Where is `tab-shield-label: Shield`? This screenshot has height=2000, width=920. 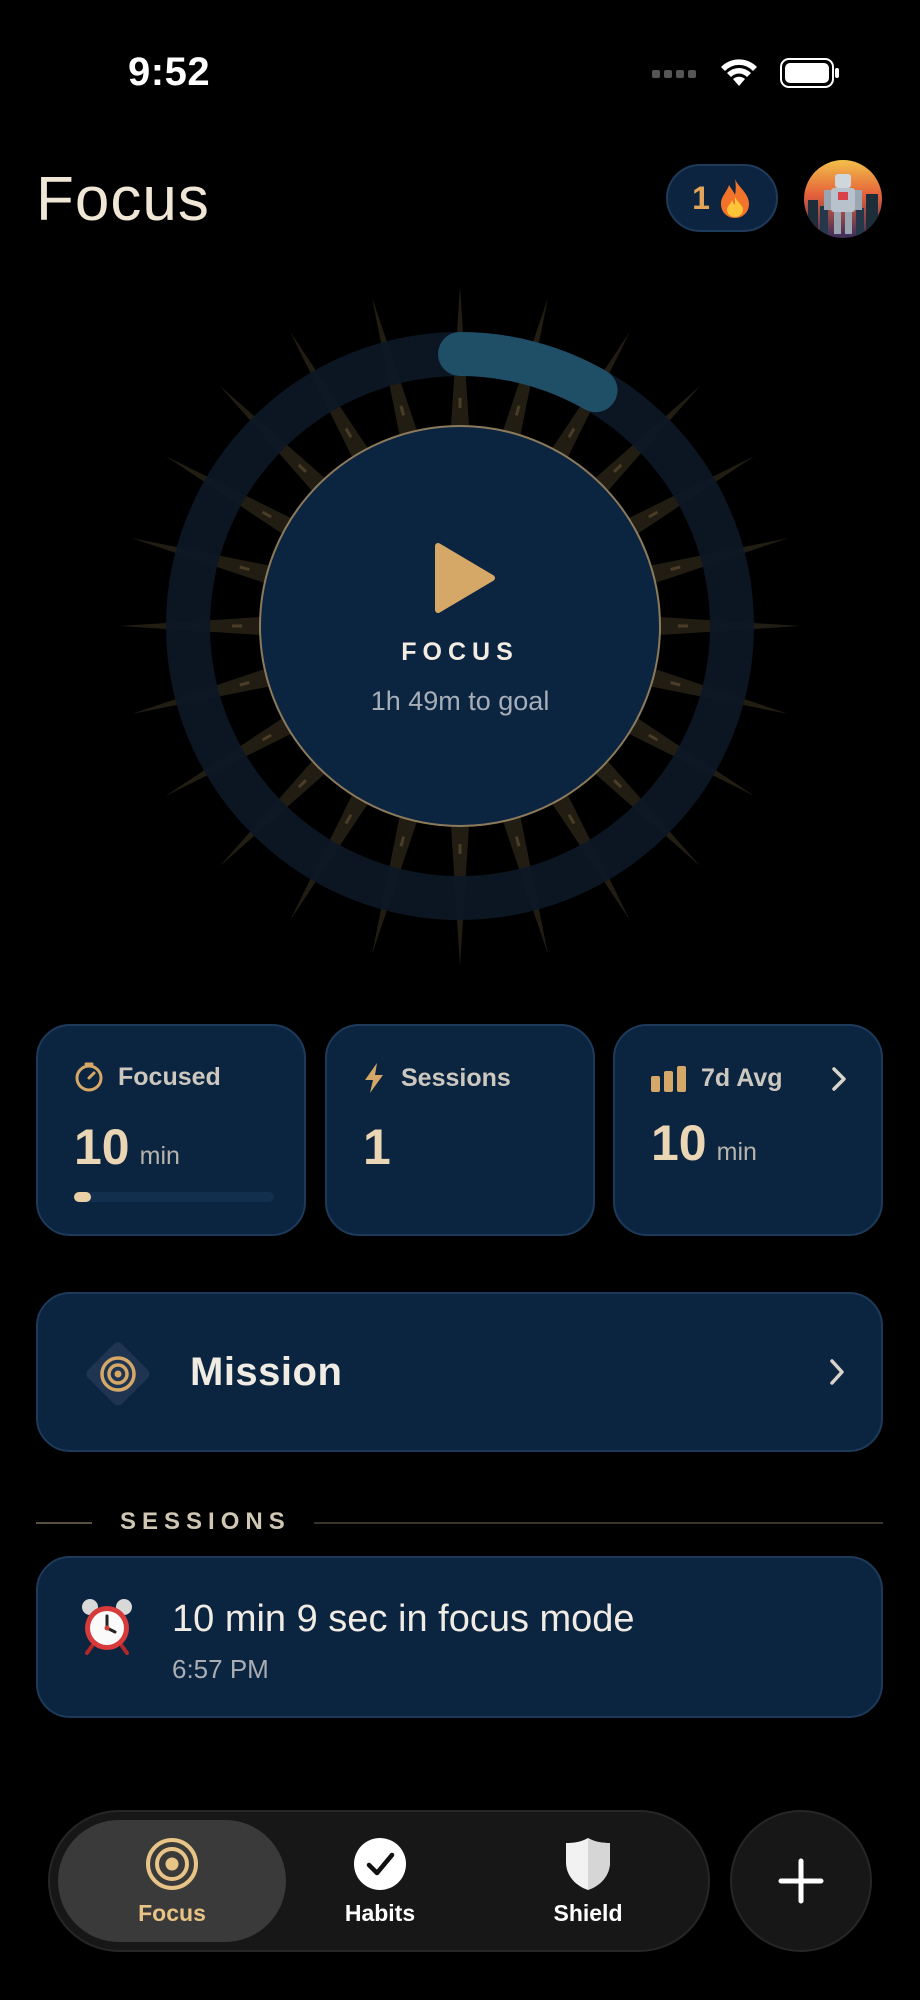 tab-shield-label: Shield is located at coordinates (588, 1912).